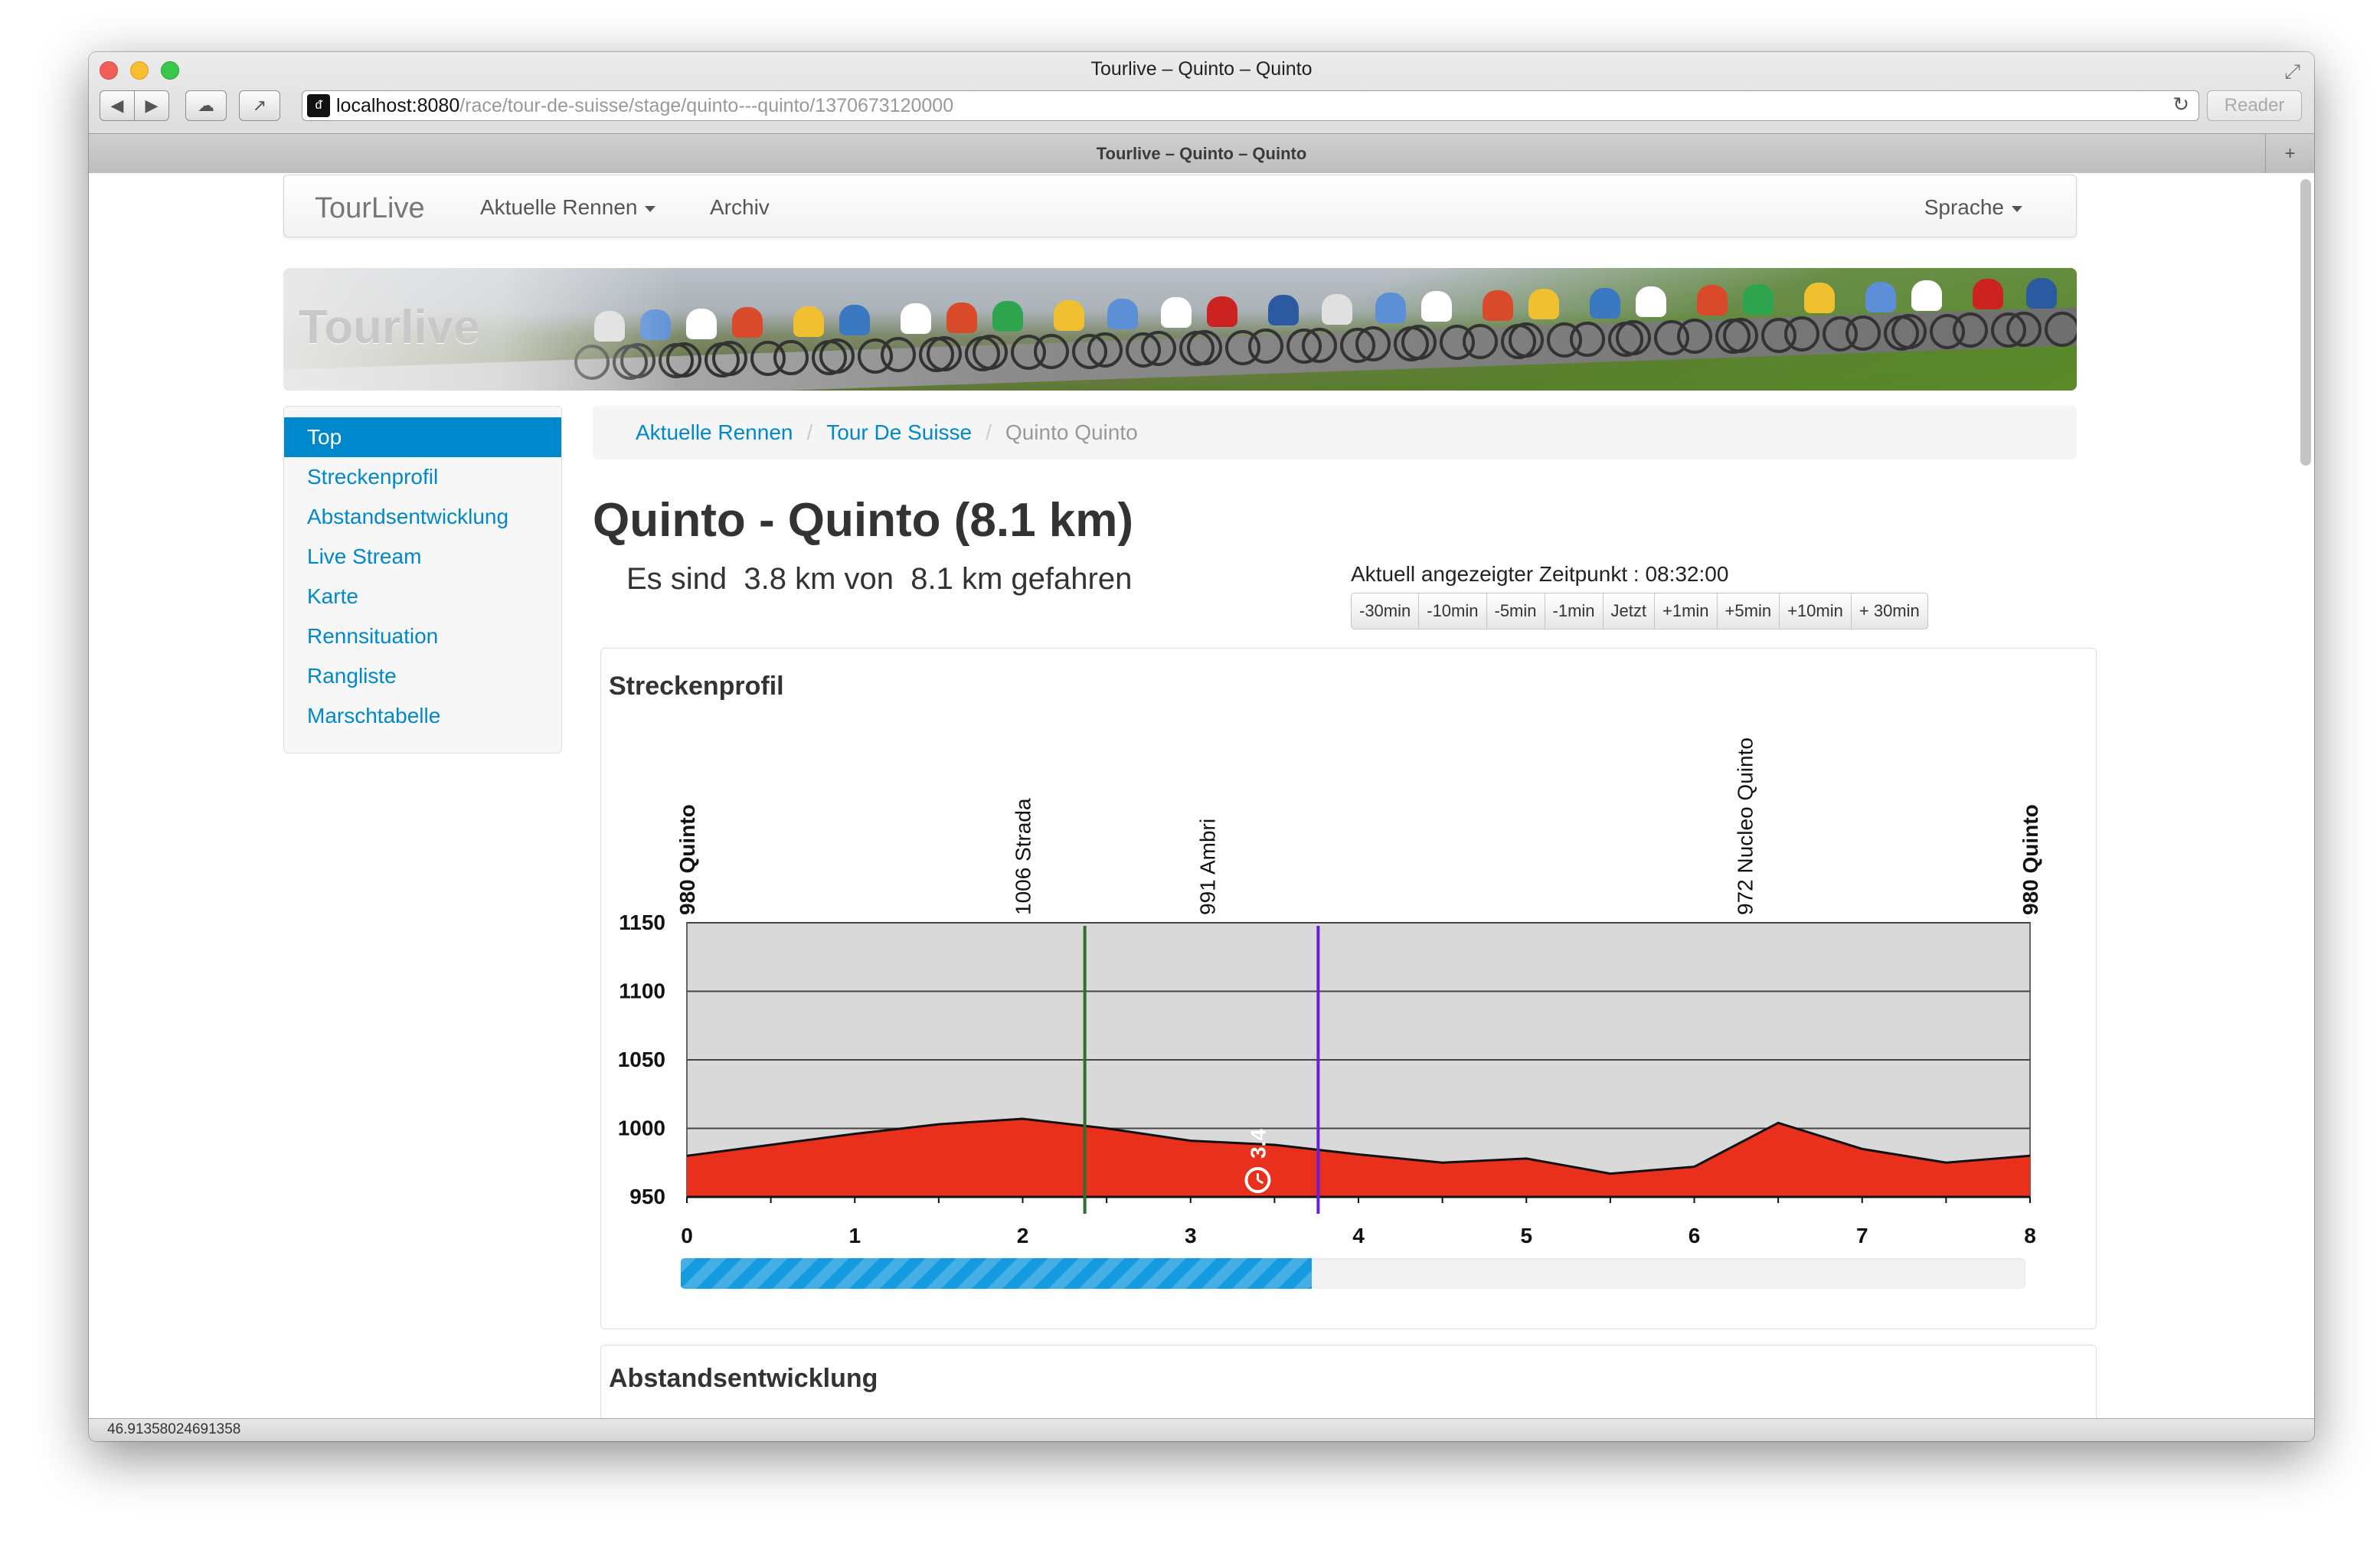 The image size is (2380, 1553). Describe the element at coordinates (899, 432) in the screenshot. I see `breadcrumb-tour-de-suisse: Tour De Suisse` at that location.